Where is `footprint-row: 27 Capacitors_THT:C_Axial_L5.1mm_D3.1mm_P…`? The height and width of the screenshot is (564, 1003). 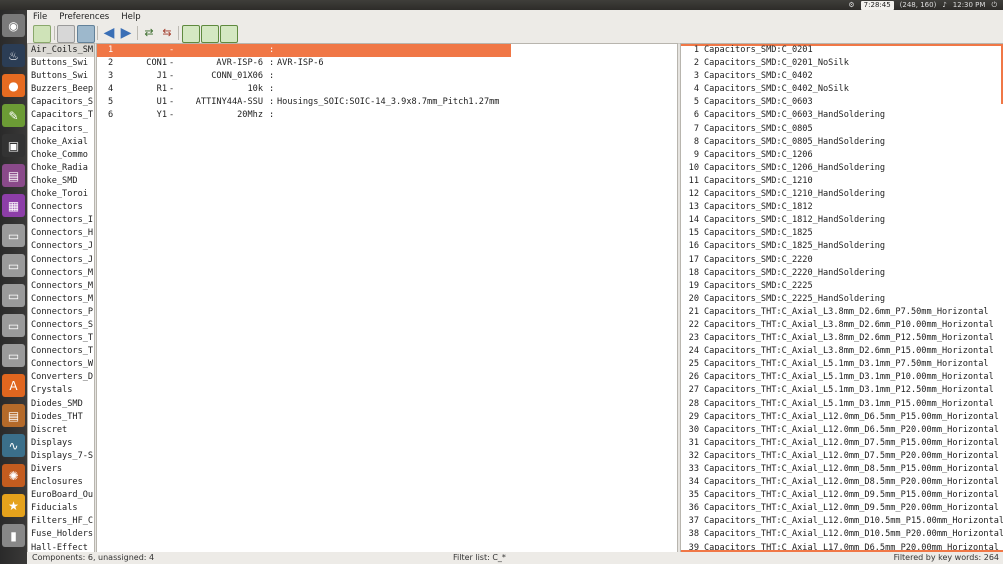
footprint-row: 27 Capacitors_THT:C_Axial_L5.1mm_D3.1mm_P… is located at coordinates (842, 390).